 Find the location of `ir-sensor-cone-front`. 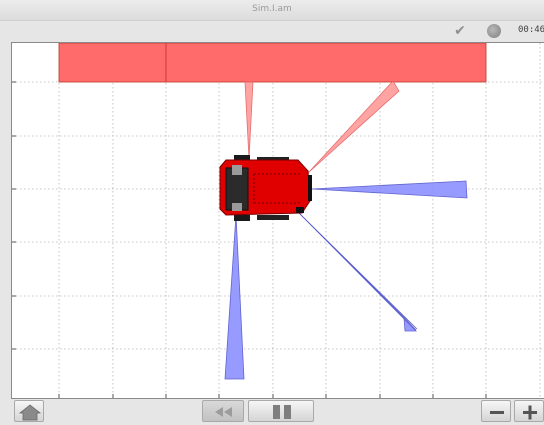

ir-sensor-cone-front is located at coordinates (389, 189).